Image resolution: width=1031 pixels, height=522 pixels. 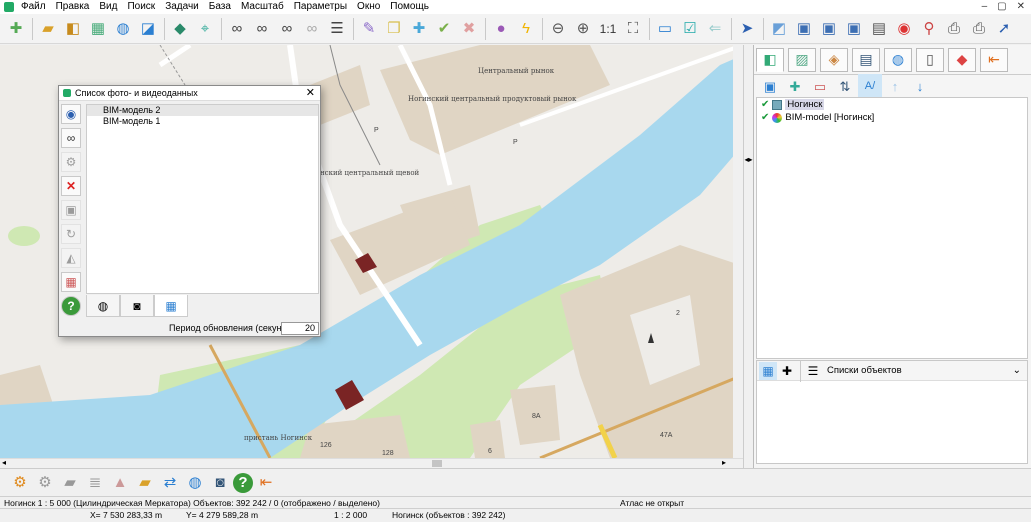 I want to click on tab-diamond-icon: ◆, so click(x=962, y=59).